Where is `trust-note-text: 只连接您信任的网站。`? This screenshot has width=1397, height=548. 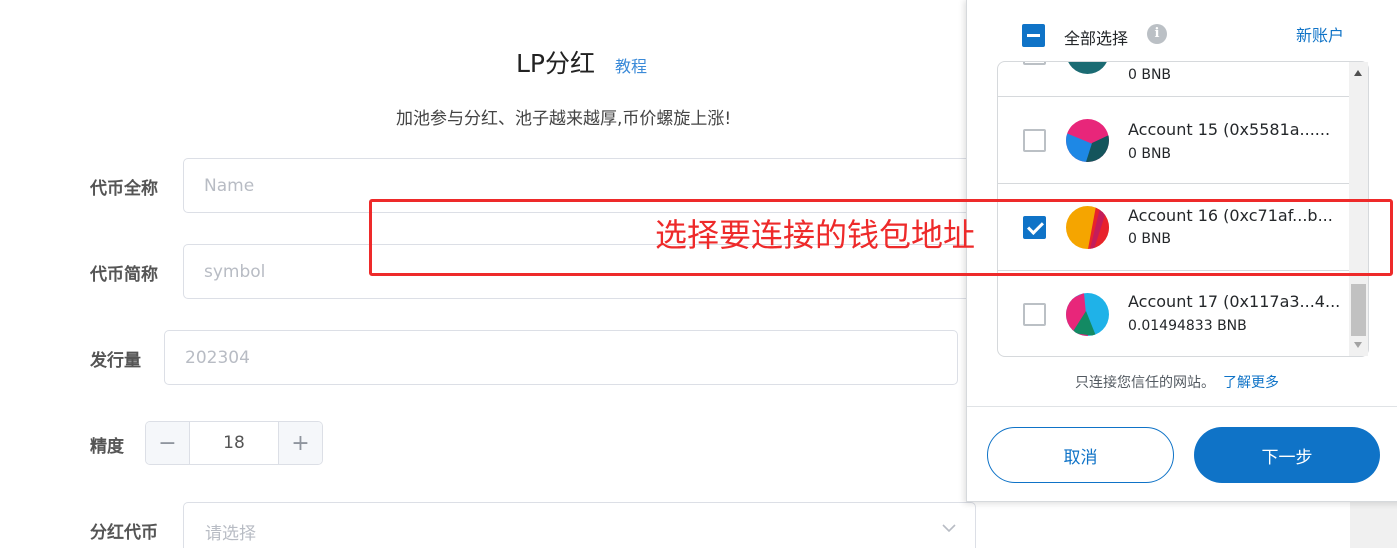 trust-note-text: 只连接您信任的网站。 is located at coordinates (1145, 383).